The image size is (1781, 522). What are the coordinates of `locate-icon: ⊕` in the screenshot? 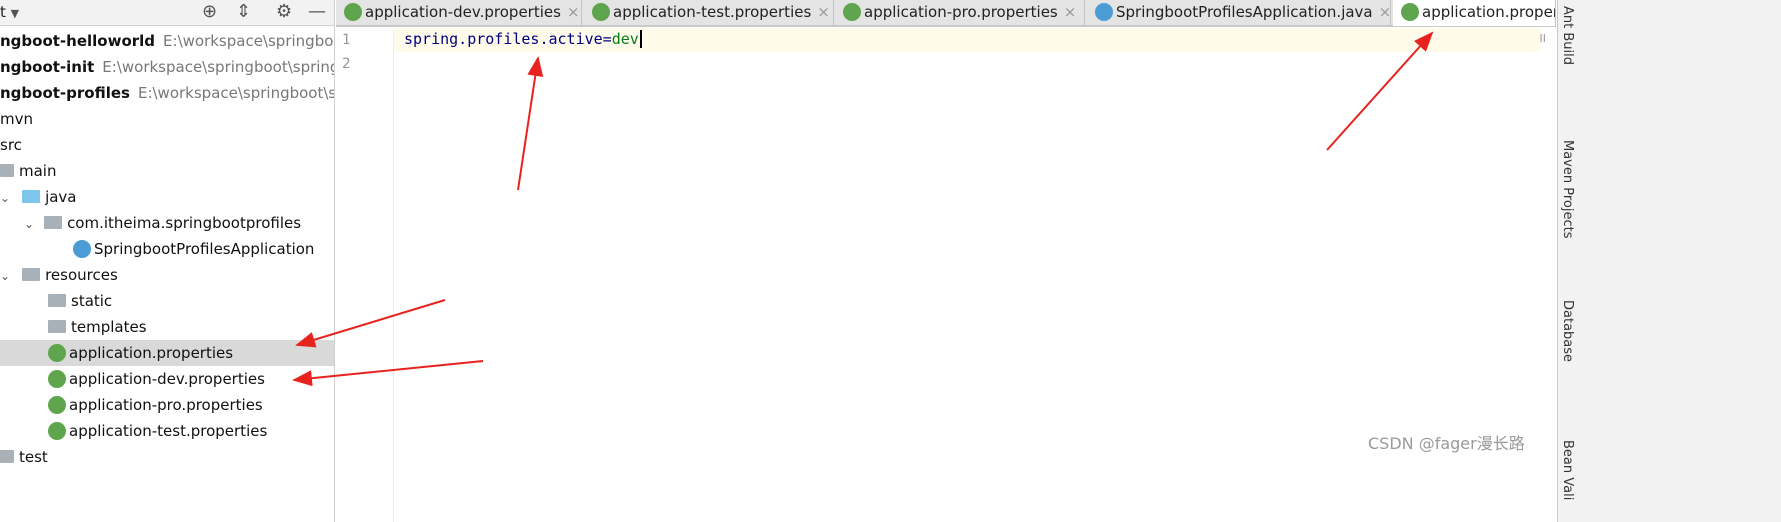 It's located at (209, 11).